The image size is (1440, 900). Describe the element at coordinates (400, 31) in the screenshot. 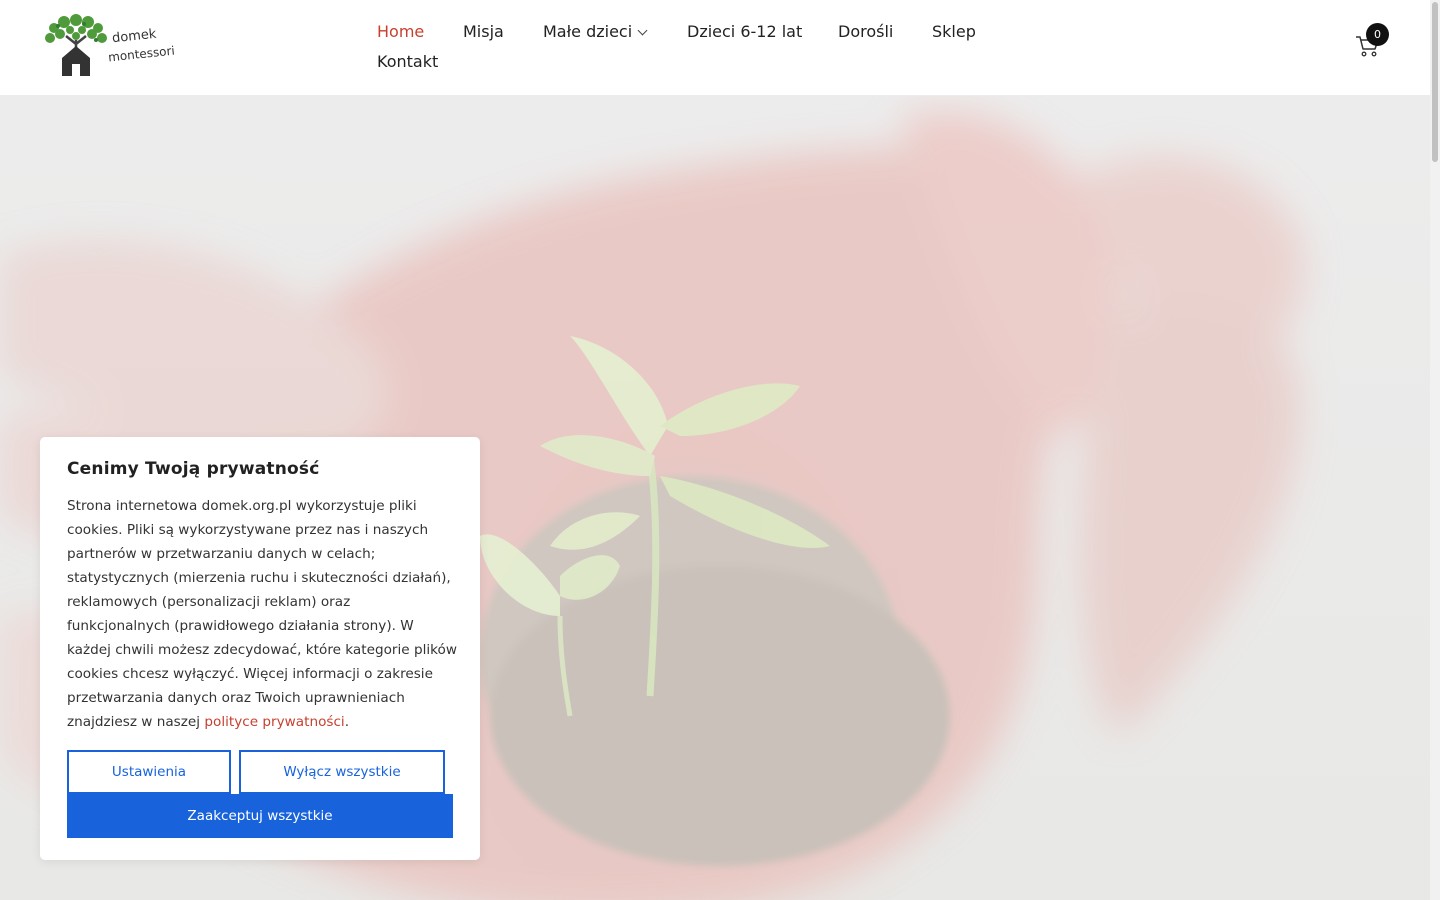

I see `nav-item-home: Home` at that location.